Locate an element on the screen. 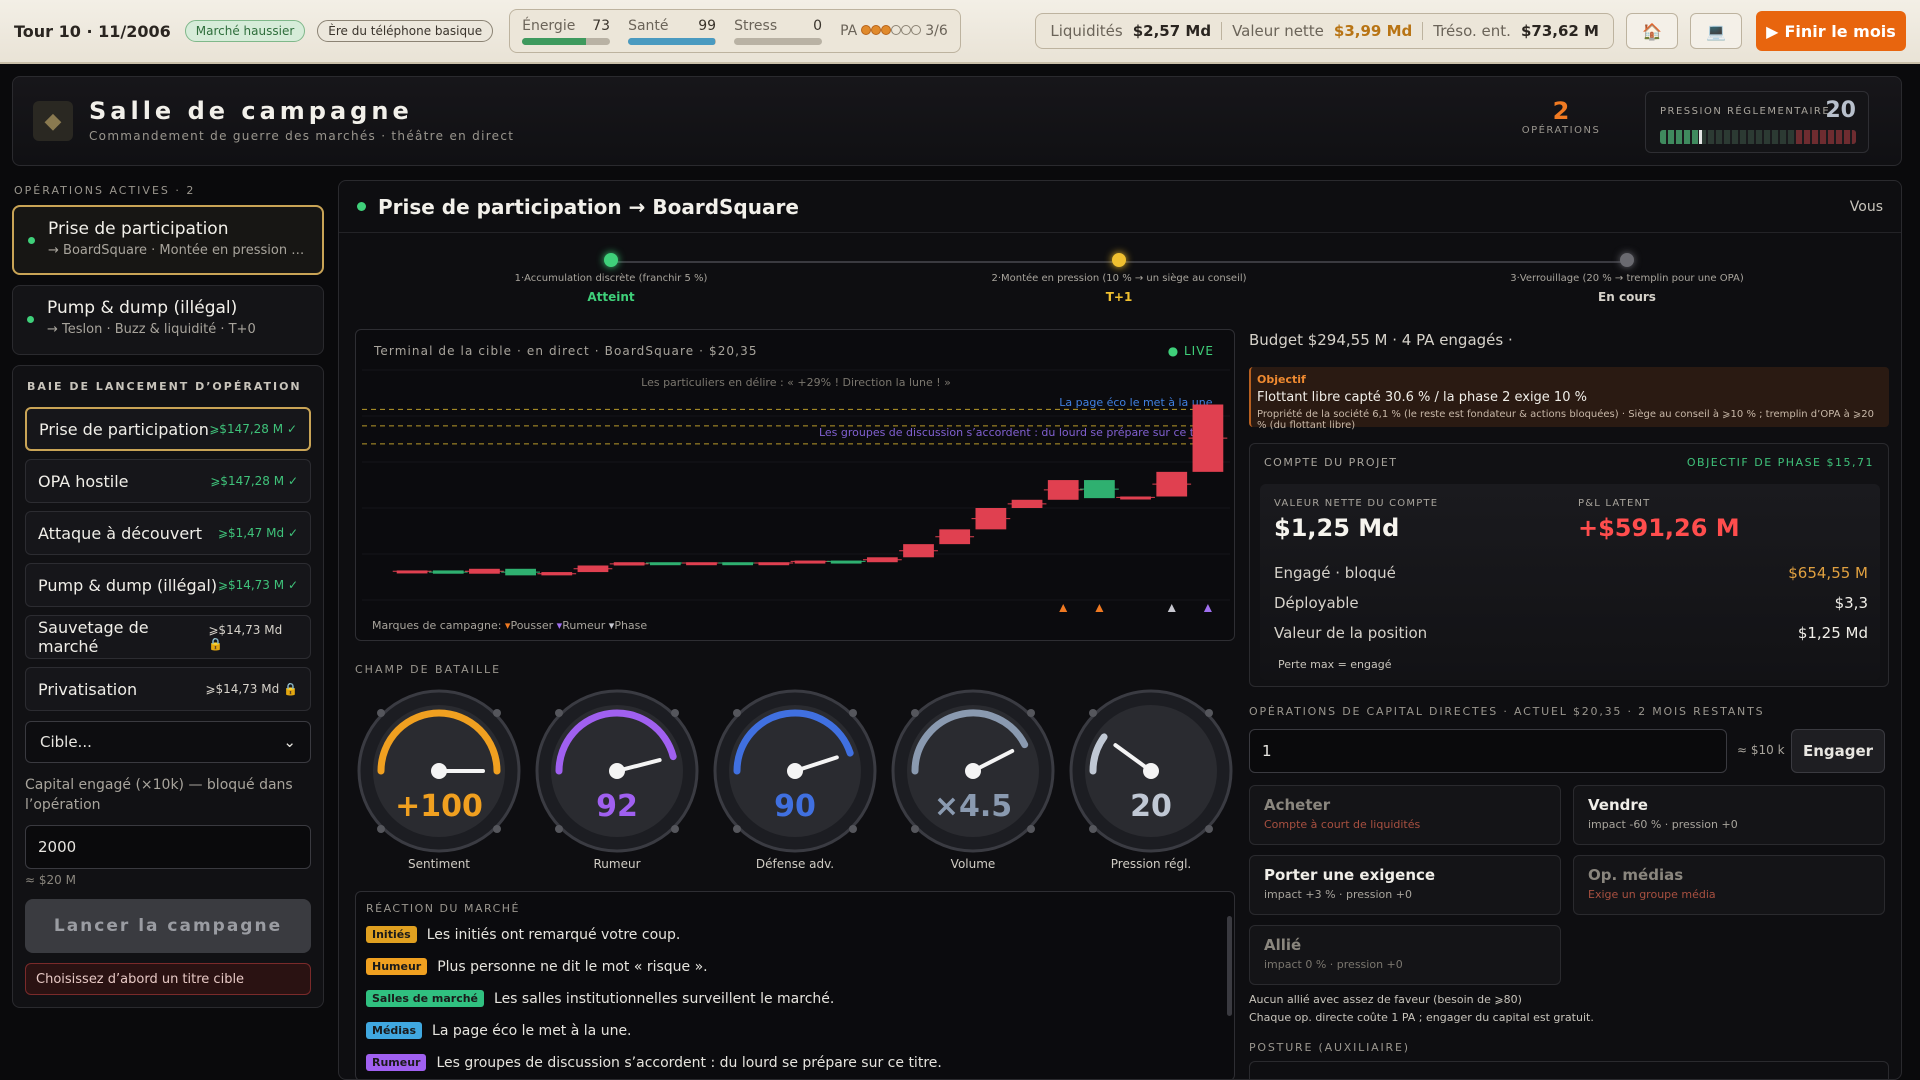  networth-label: Valeur nette is located at coordinates (1278, 31).